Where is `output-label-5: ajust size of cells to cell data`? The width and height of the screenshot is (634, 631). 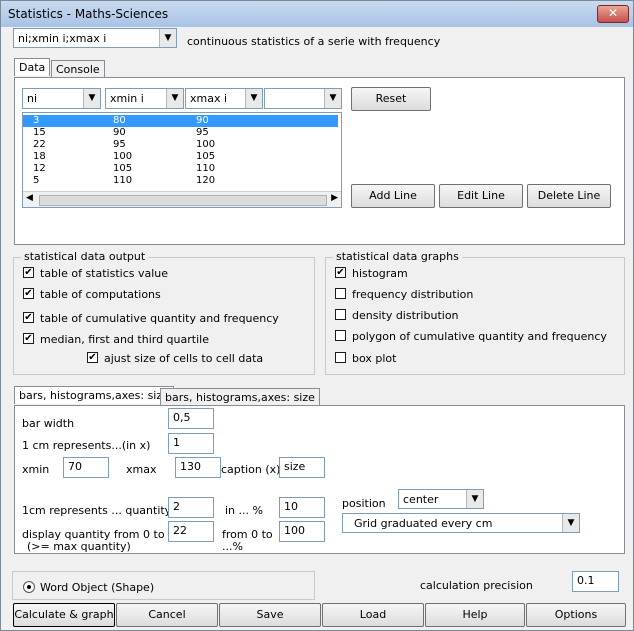
output-label-5: ajust size of cells to cell data is located at coordinates (184, 358).